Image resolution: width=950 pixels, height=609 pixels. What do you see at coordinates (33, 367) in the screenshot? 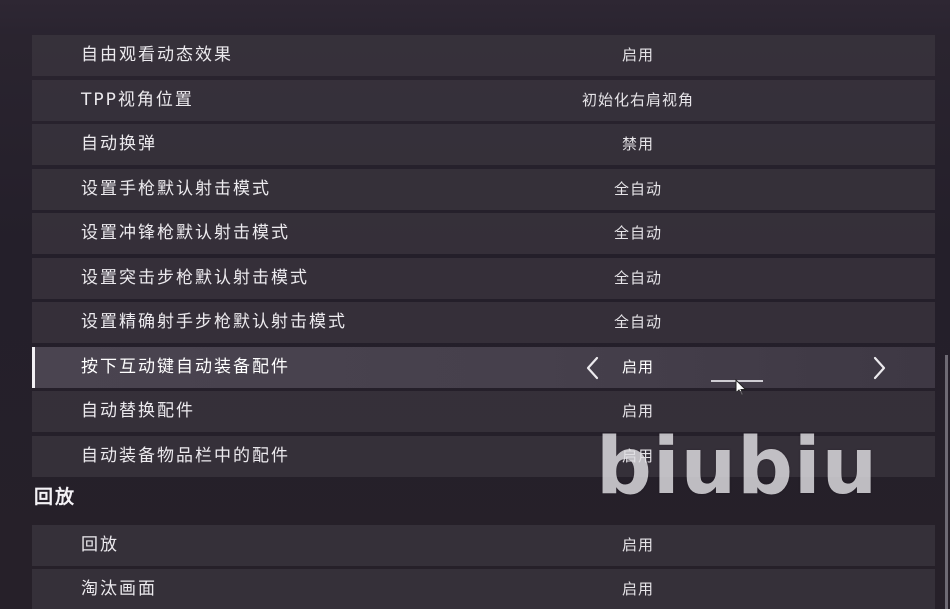
I see `selection-accent-bar` at bounding box center [33, 367].